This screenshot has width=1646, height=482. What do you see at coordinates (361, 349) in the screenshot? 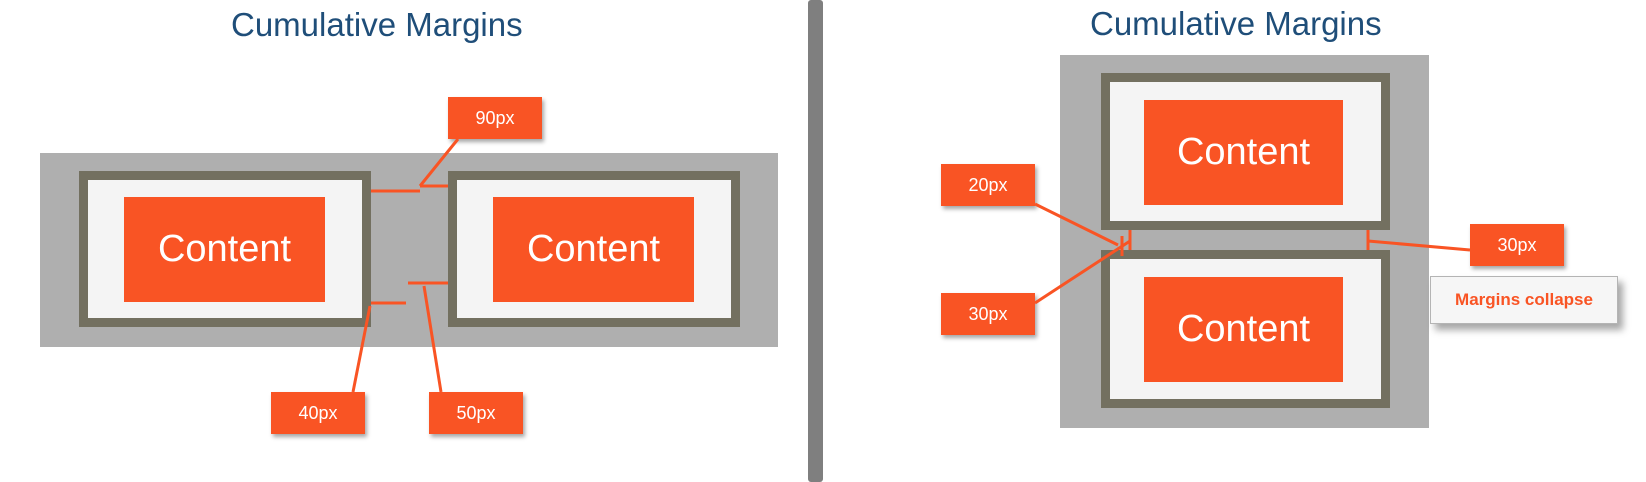
I see `leader-40px` at bounding box center [361, 349].